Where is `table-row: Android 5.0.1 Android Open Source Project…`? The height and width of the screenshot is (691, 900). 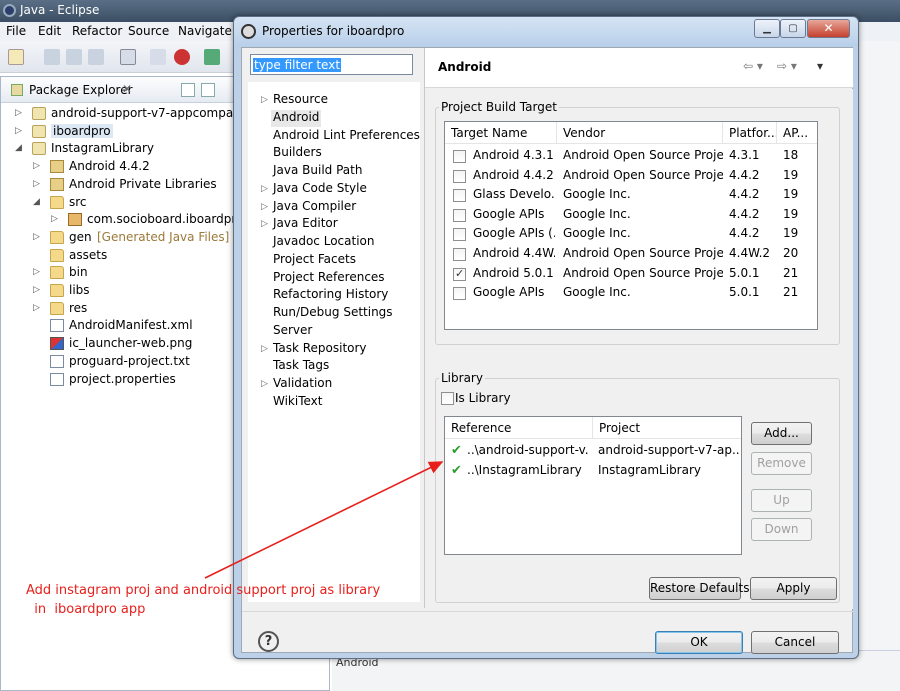 table-row: Android 5.0.1 Android Open Source Project… is located at coordinates (631, 274).